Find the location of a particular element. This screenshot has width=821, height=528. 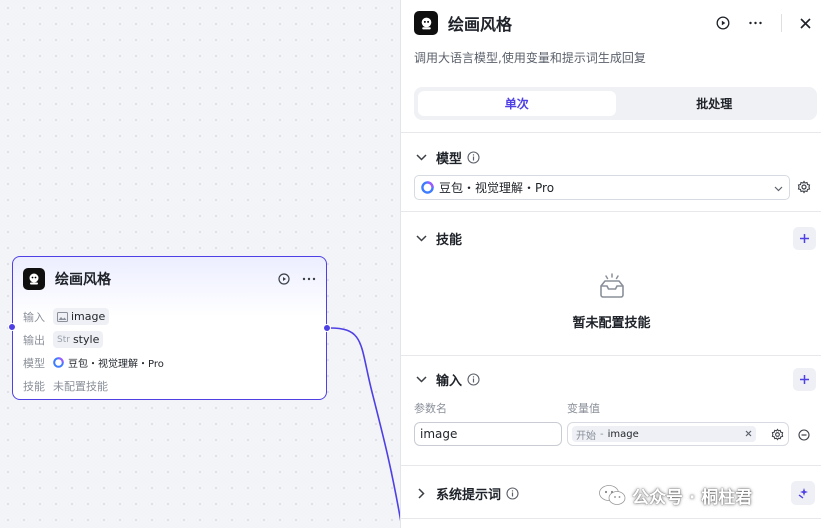

input-section-title: 输入 is located at coordinates (449, 381).